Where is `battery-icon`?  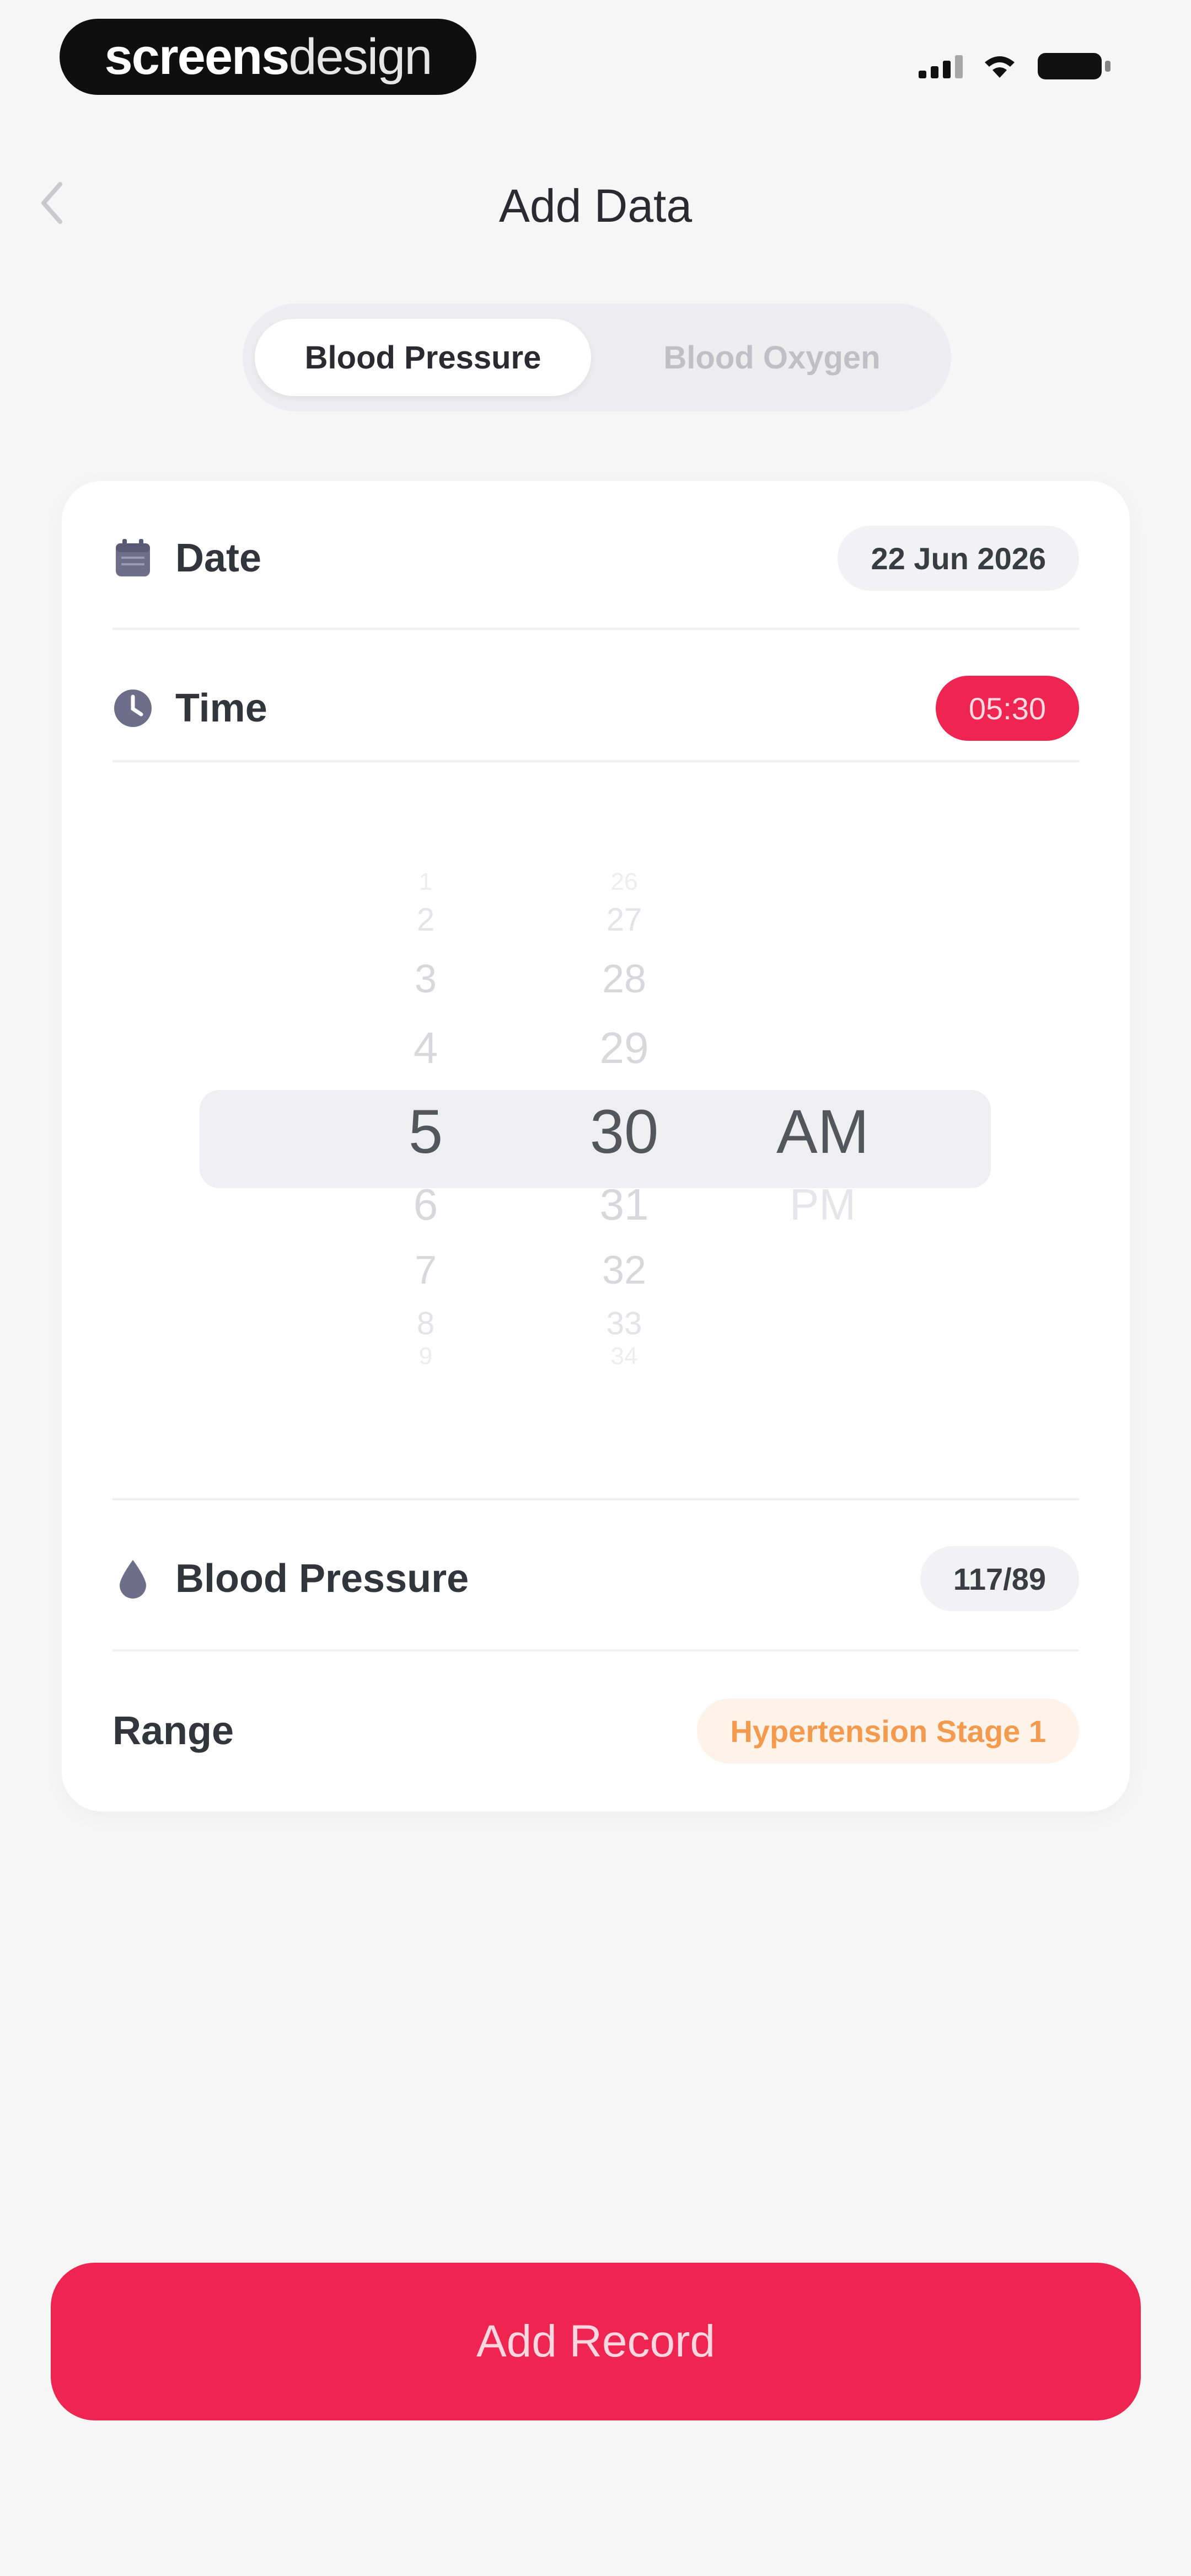
battery-icon is located at coordinates (1074, 66).